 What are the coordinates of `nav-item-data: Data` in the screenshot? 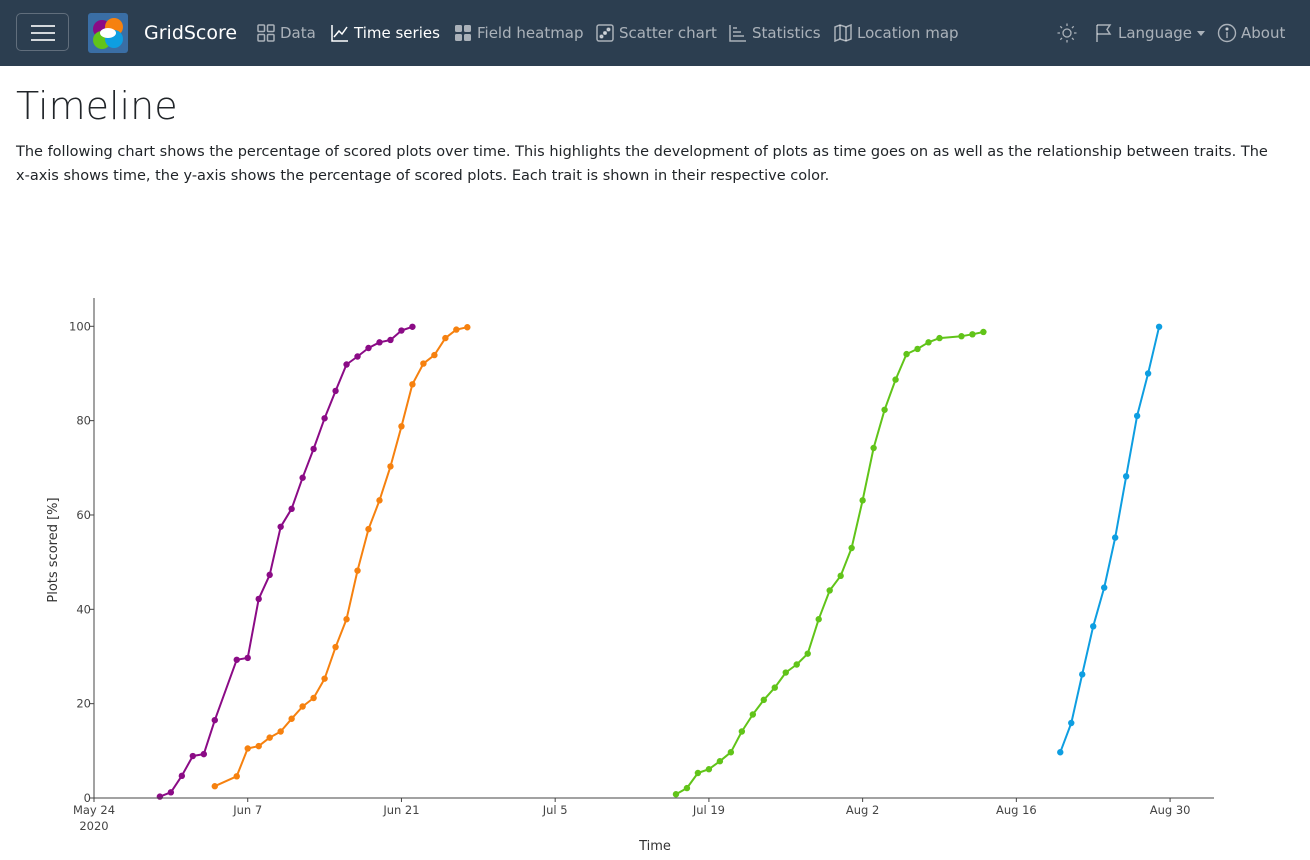 It's located at (286, 33).